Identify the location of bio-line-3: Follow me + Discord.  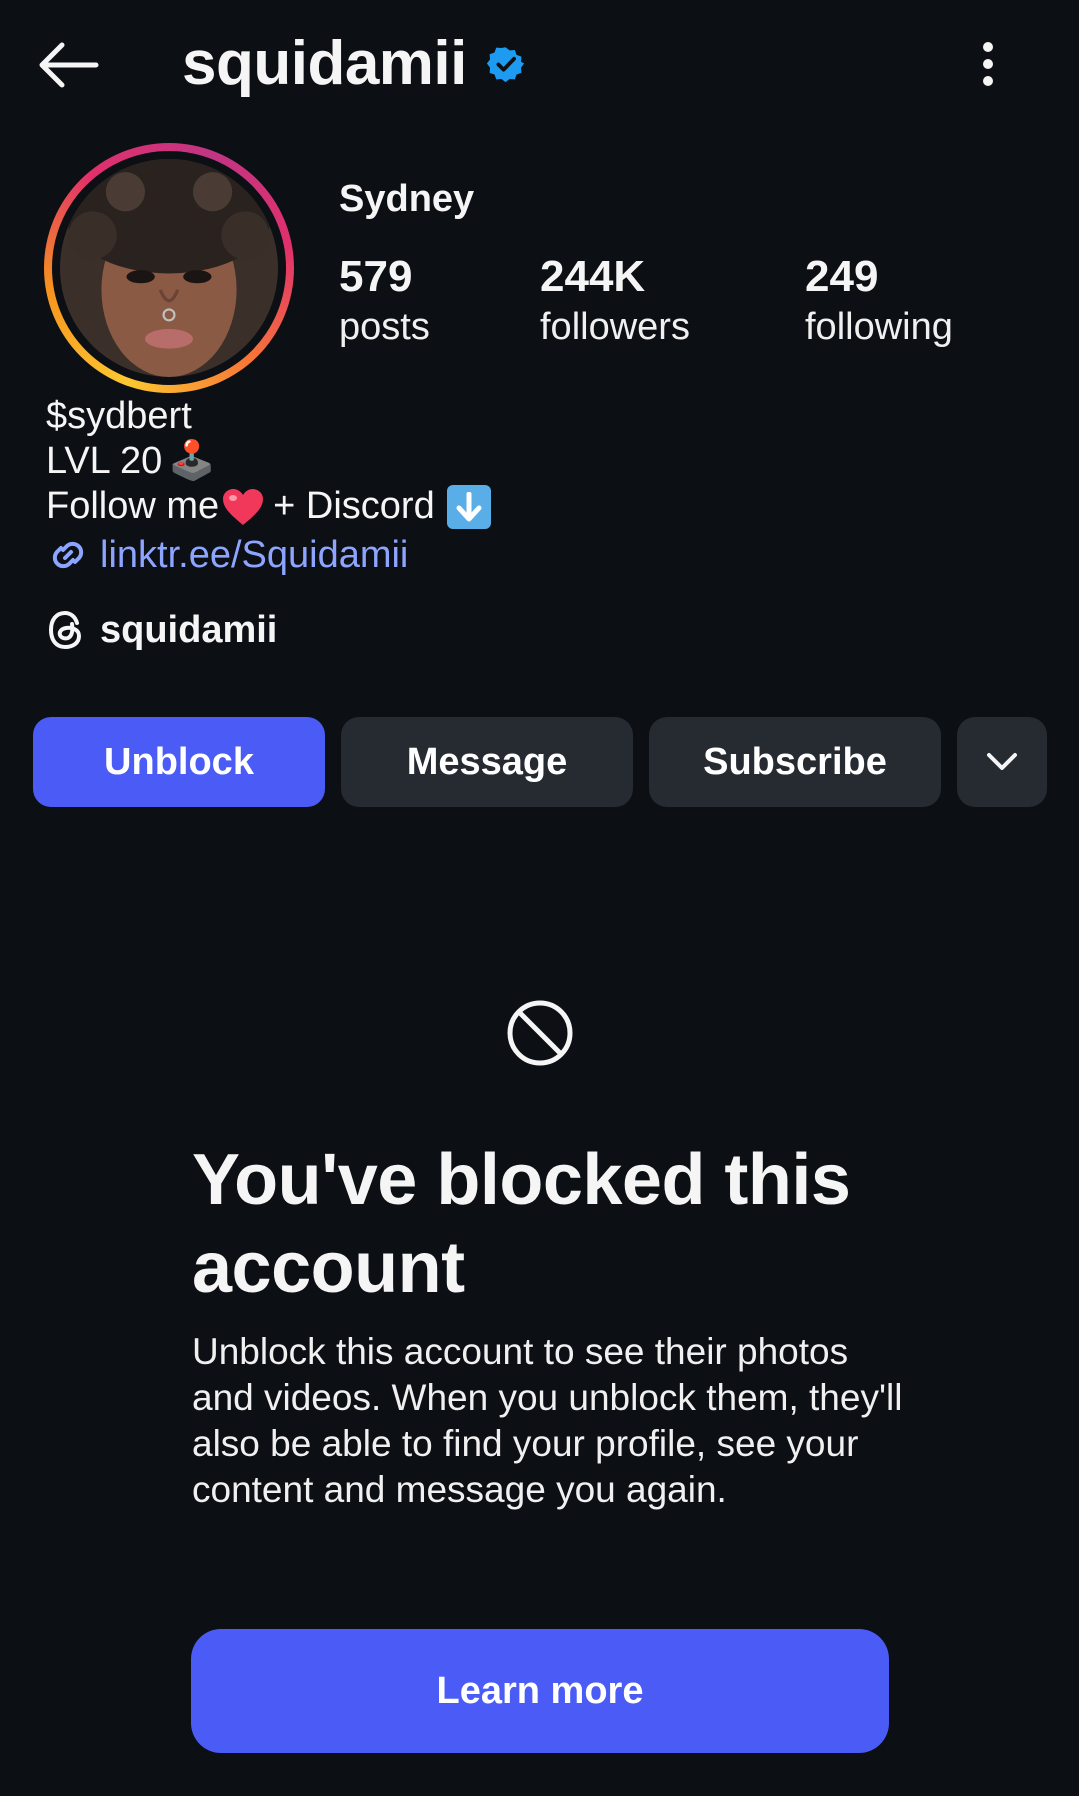
(268, 506).